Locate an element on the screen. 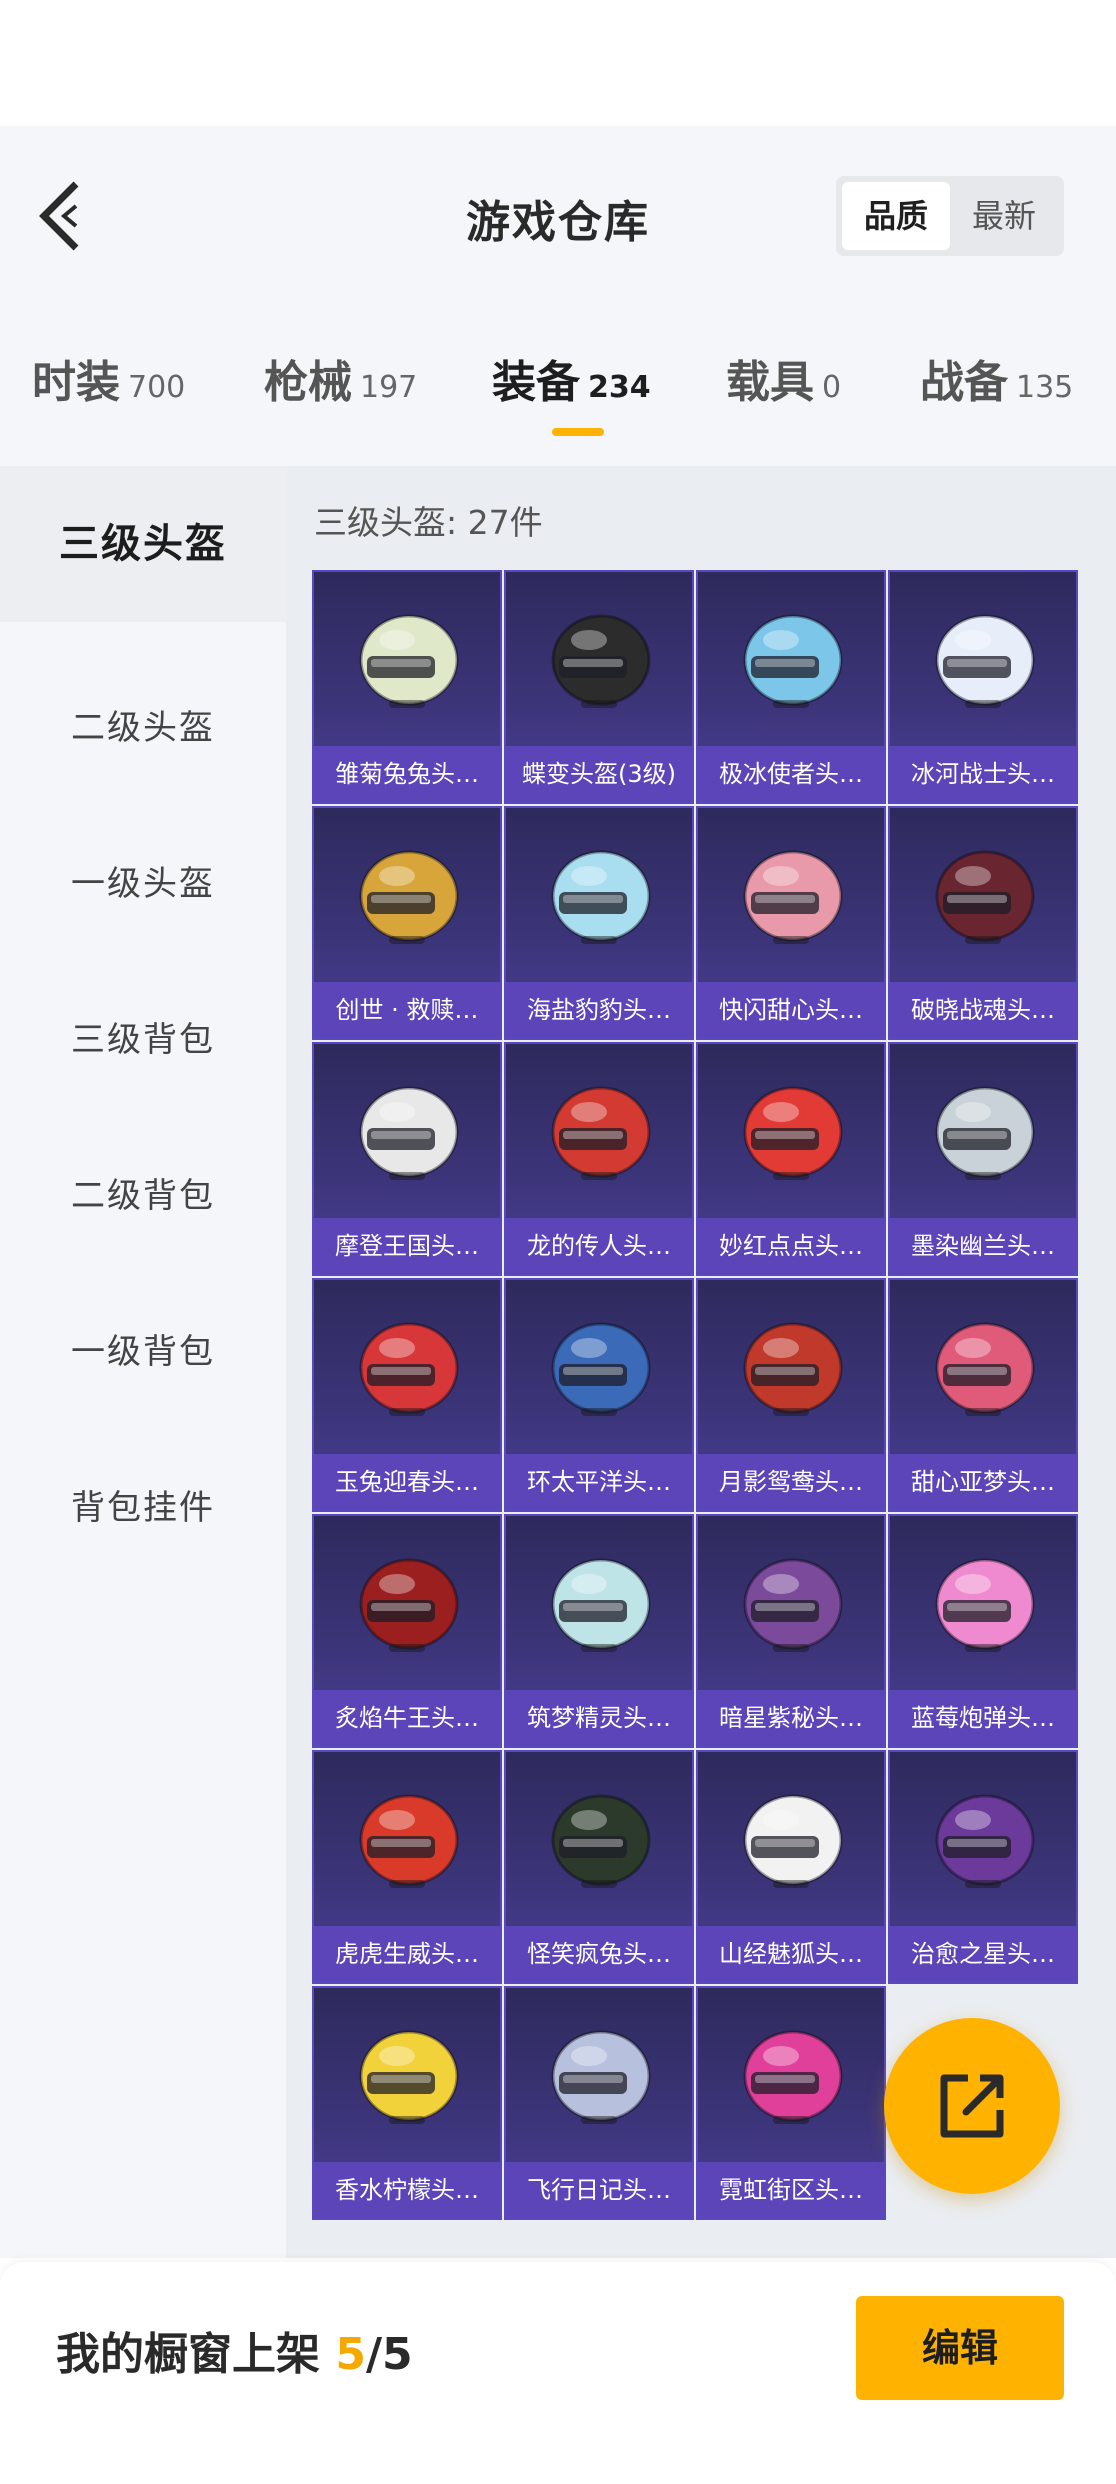 The height and width of the screenshot is (2484, 1116). sort-toggle: 品质 最新 is located at coordinates (950, 216).